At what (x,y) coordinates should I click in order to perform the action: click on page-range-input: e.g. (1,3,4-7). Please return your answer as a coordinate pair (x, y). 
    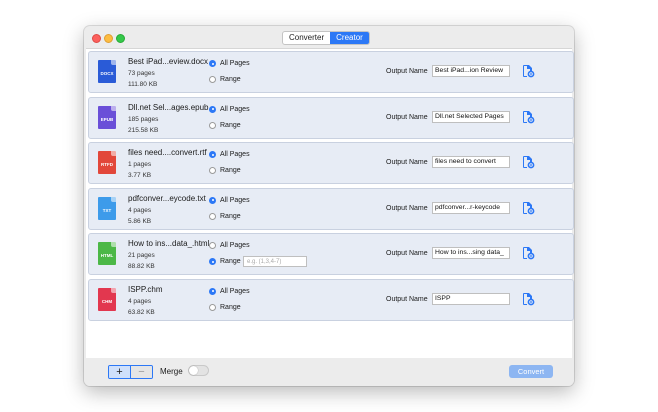
    Looking at the image, I should click on (275, 261).